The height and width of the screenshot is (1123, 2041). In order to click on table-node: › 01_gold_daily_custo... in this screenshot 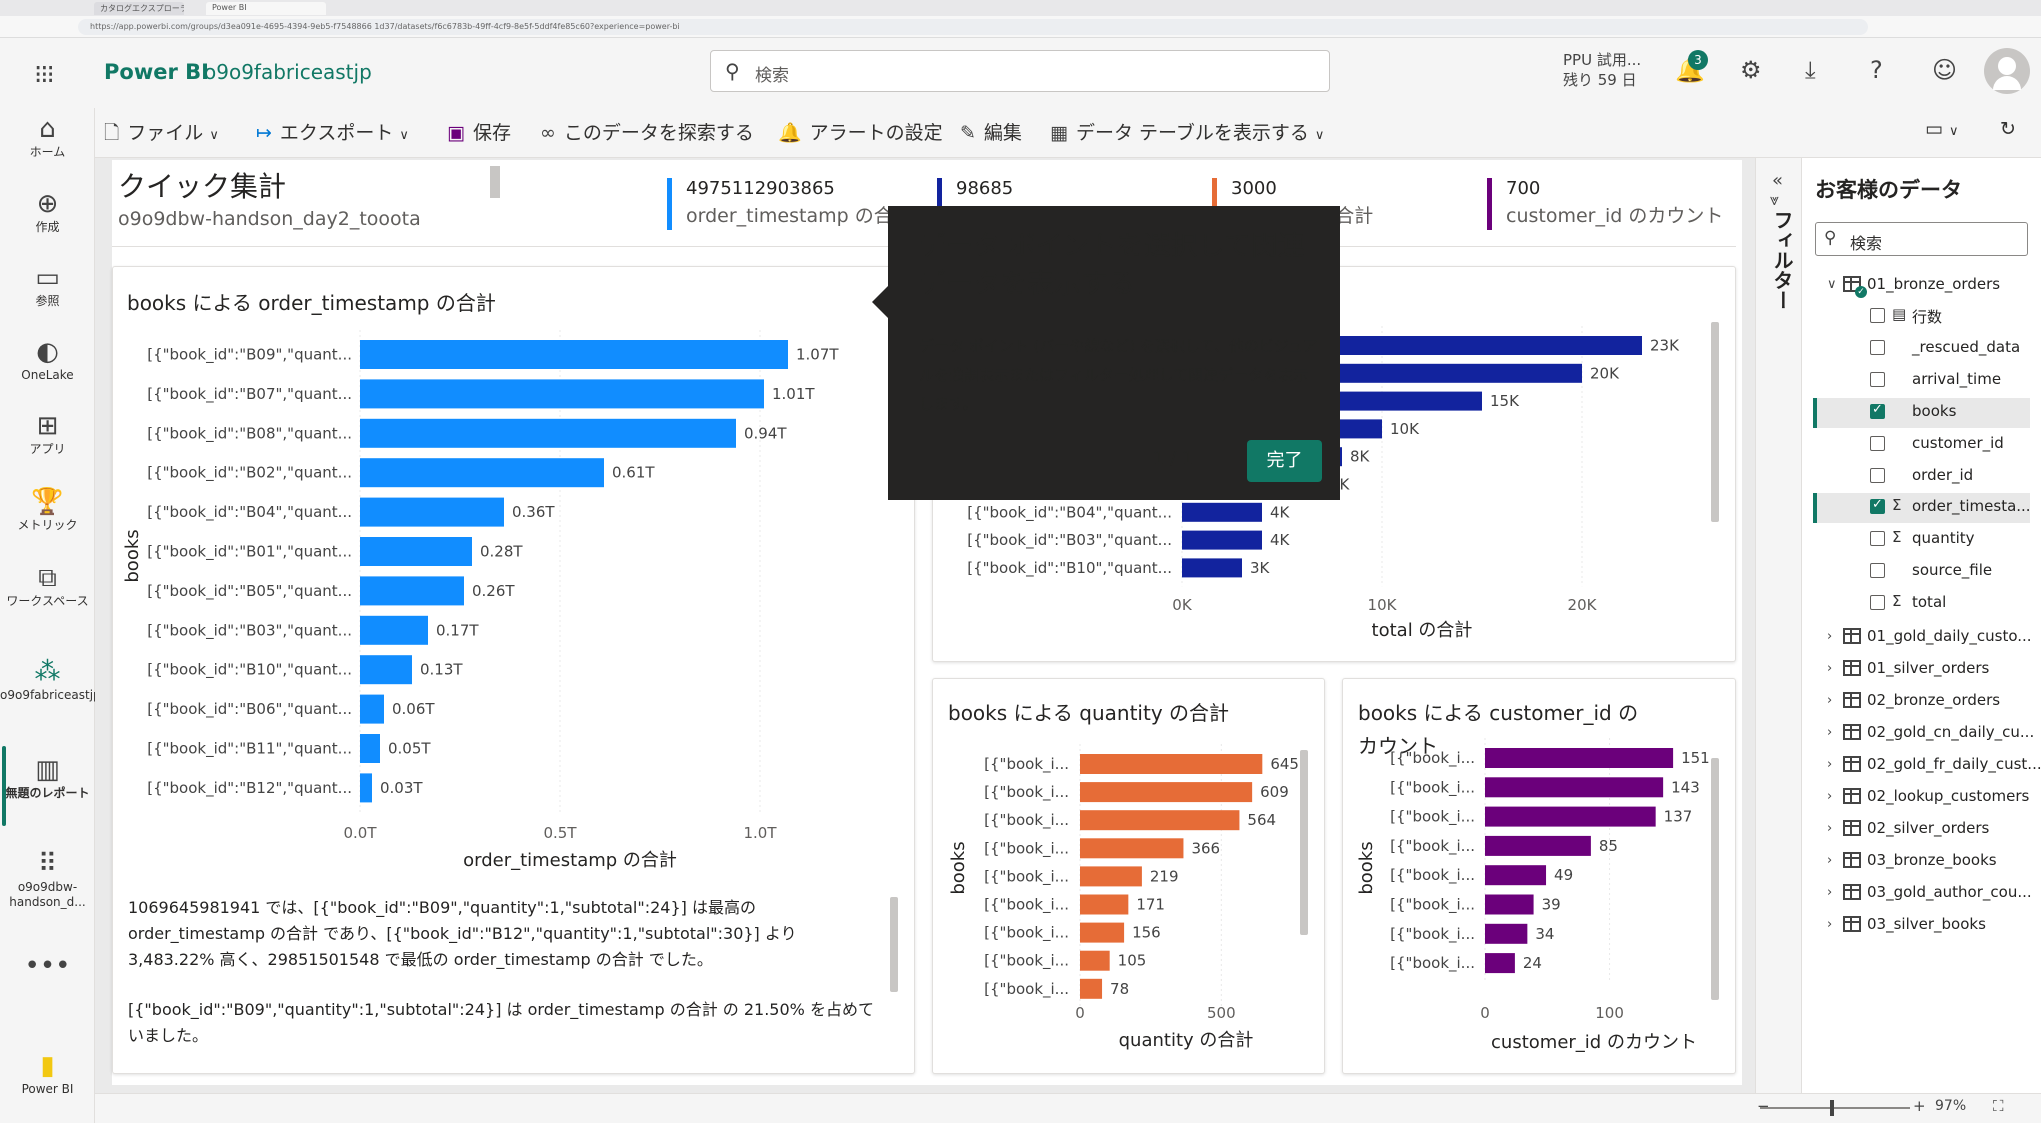, I will do `click(1923, 639)`.